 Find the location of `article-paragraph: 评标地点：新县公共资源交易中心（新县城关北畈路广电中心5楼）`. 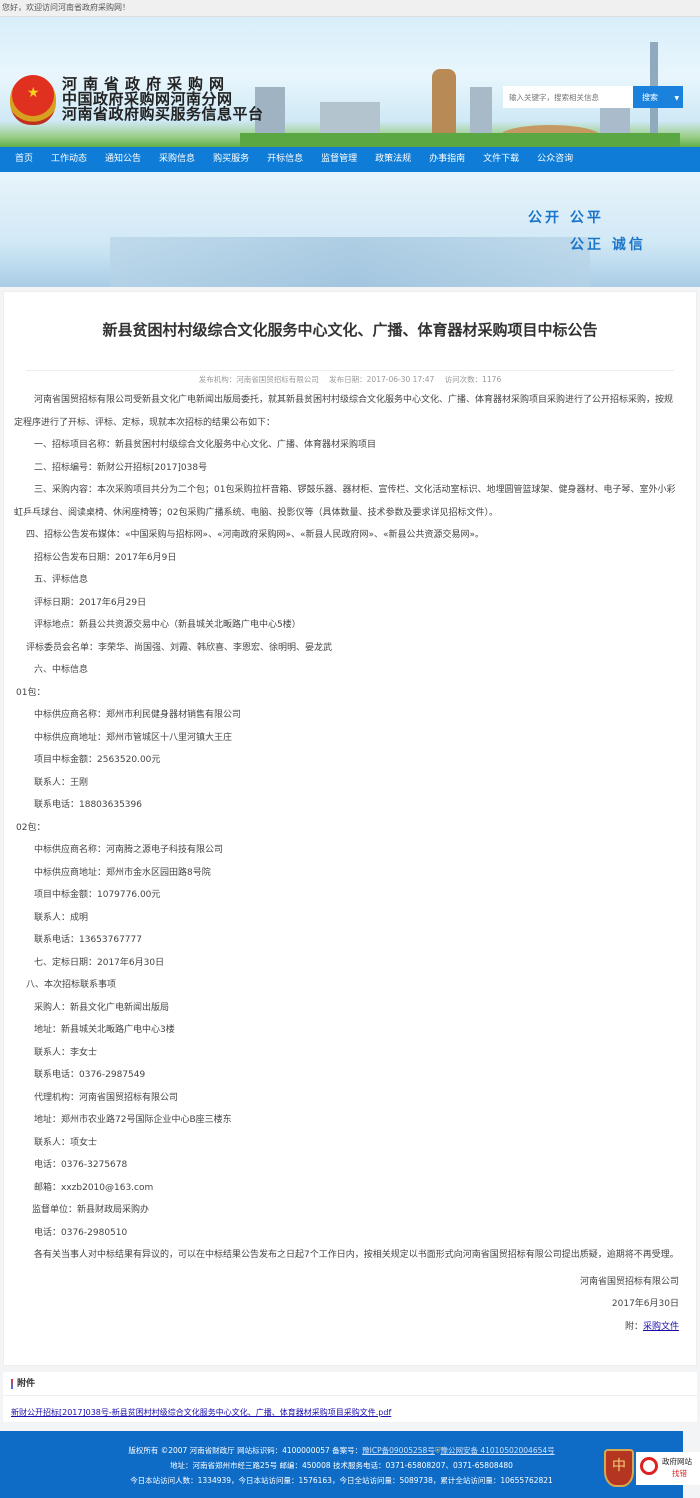

article-paragraph: 评标地点：新县公共资源交易中心（新县城关北畈路广电中心5楼） is located at coordinates (167, 625).